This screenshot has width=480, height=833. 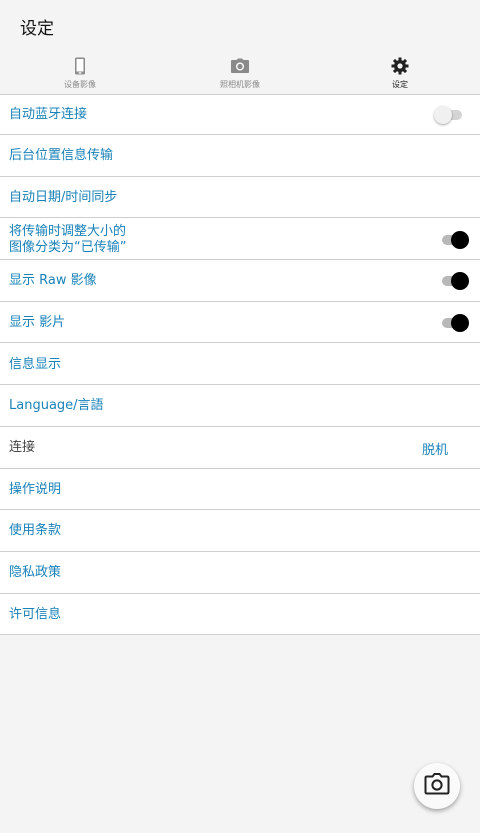 I want to click on setting-license: 许可信息, so click(x=240, y=615).